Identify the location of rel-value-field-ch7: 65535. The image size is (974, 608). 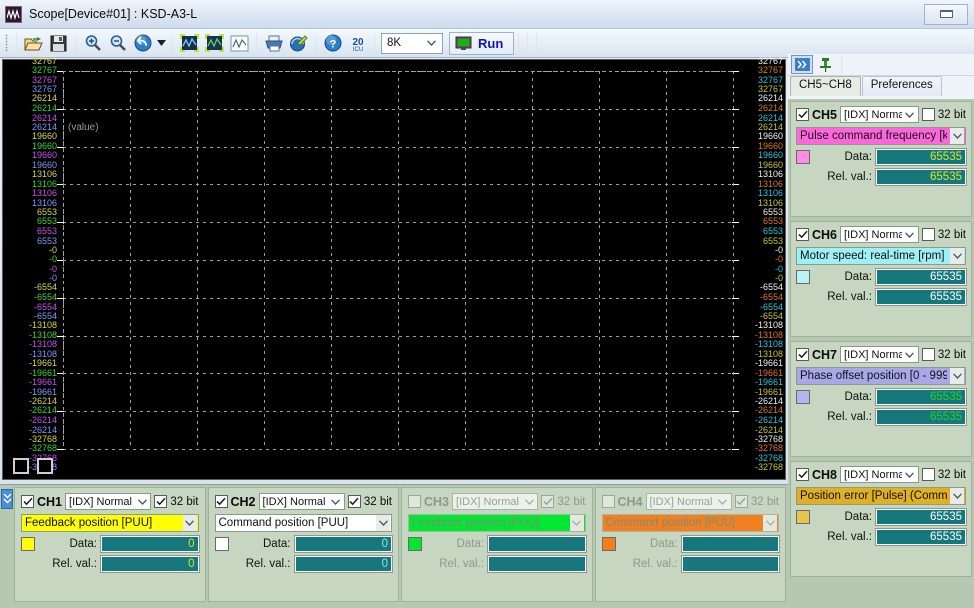
(921, 417).